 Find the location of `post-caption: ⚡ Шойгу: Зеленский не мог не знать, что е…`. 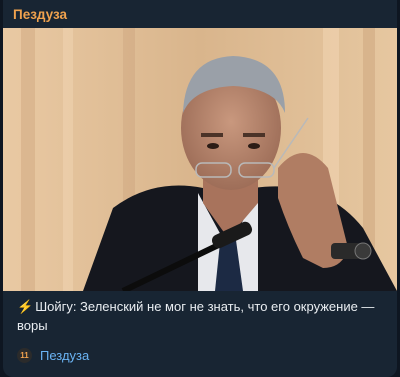

post-caption: ⚡ Шойгу: Зеленский не мог не знать, что е… is located at coordinates (202, 316).